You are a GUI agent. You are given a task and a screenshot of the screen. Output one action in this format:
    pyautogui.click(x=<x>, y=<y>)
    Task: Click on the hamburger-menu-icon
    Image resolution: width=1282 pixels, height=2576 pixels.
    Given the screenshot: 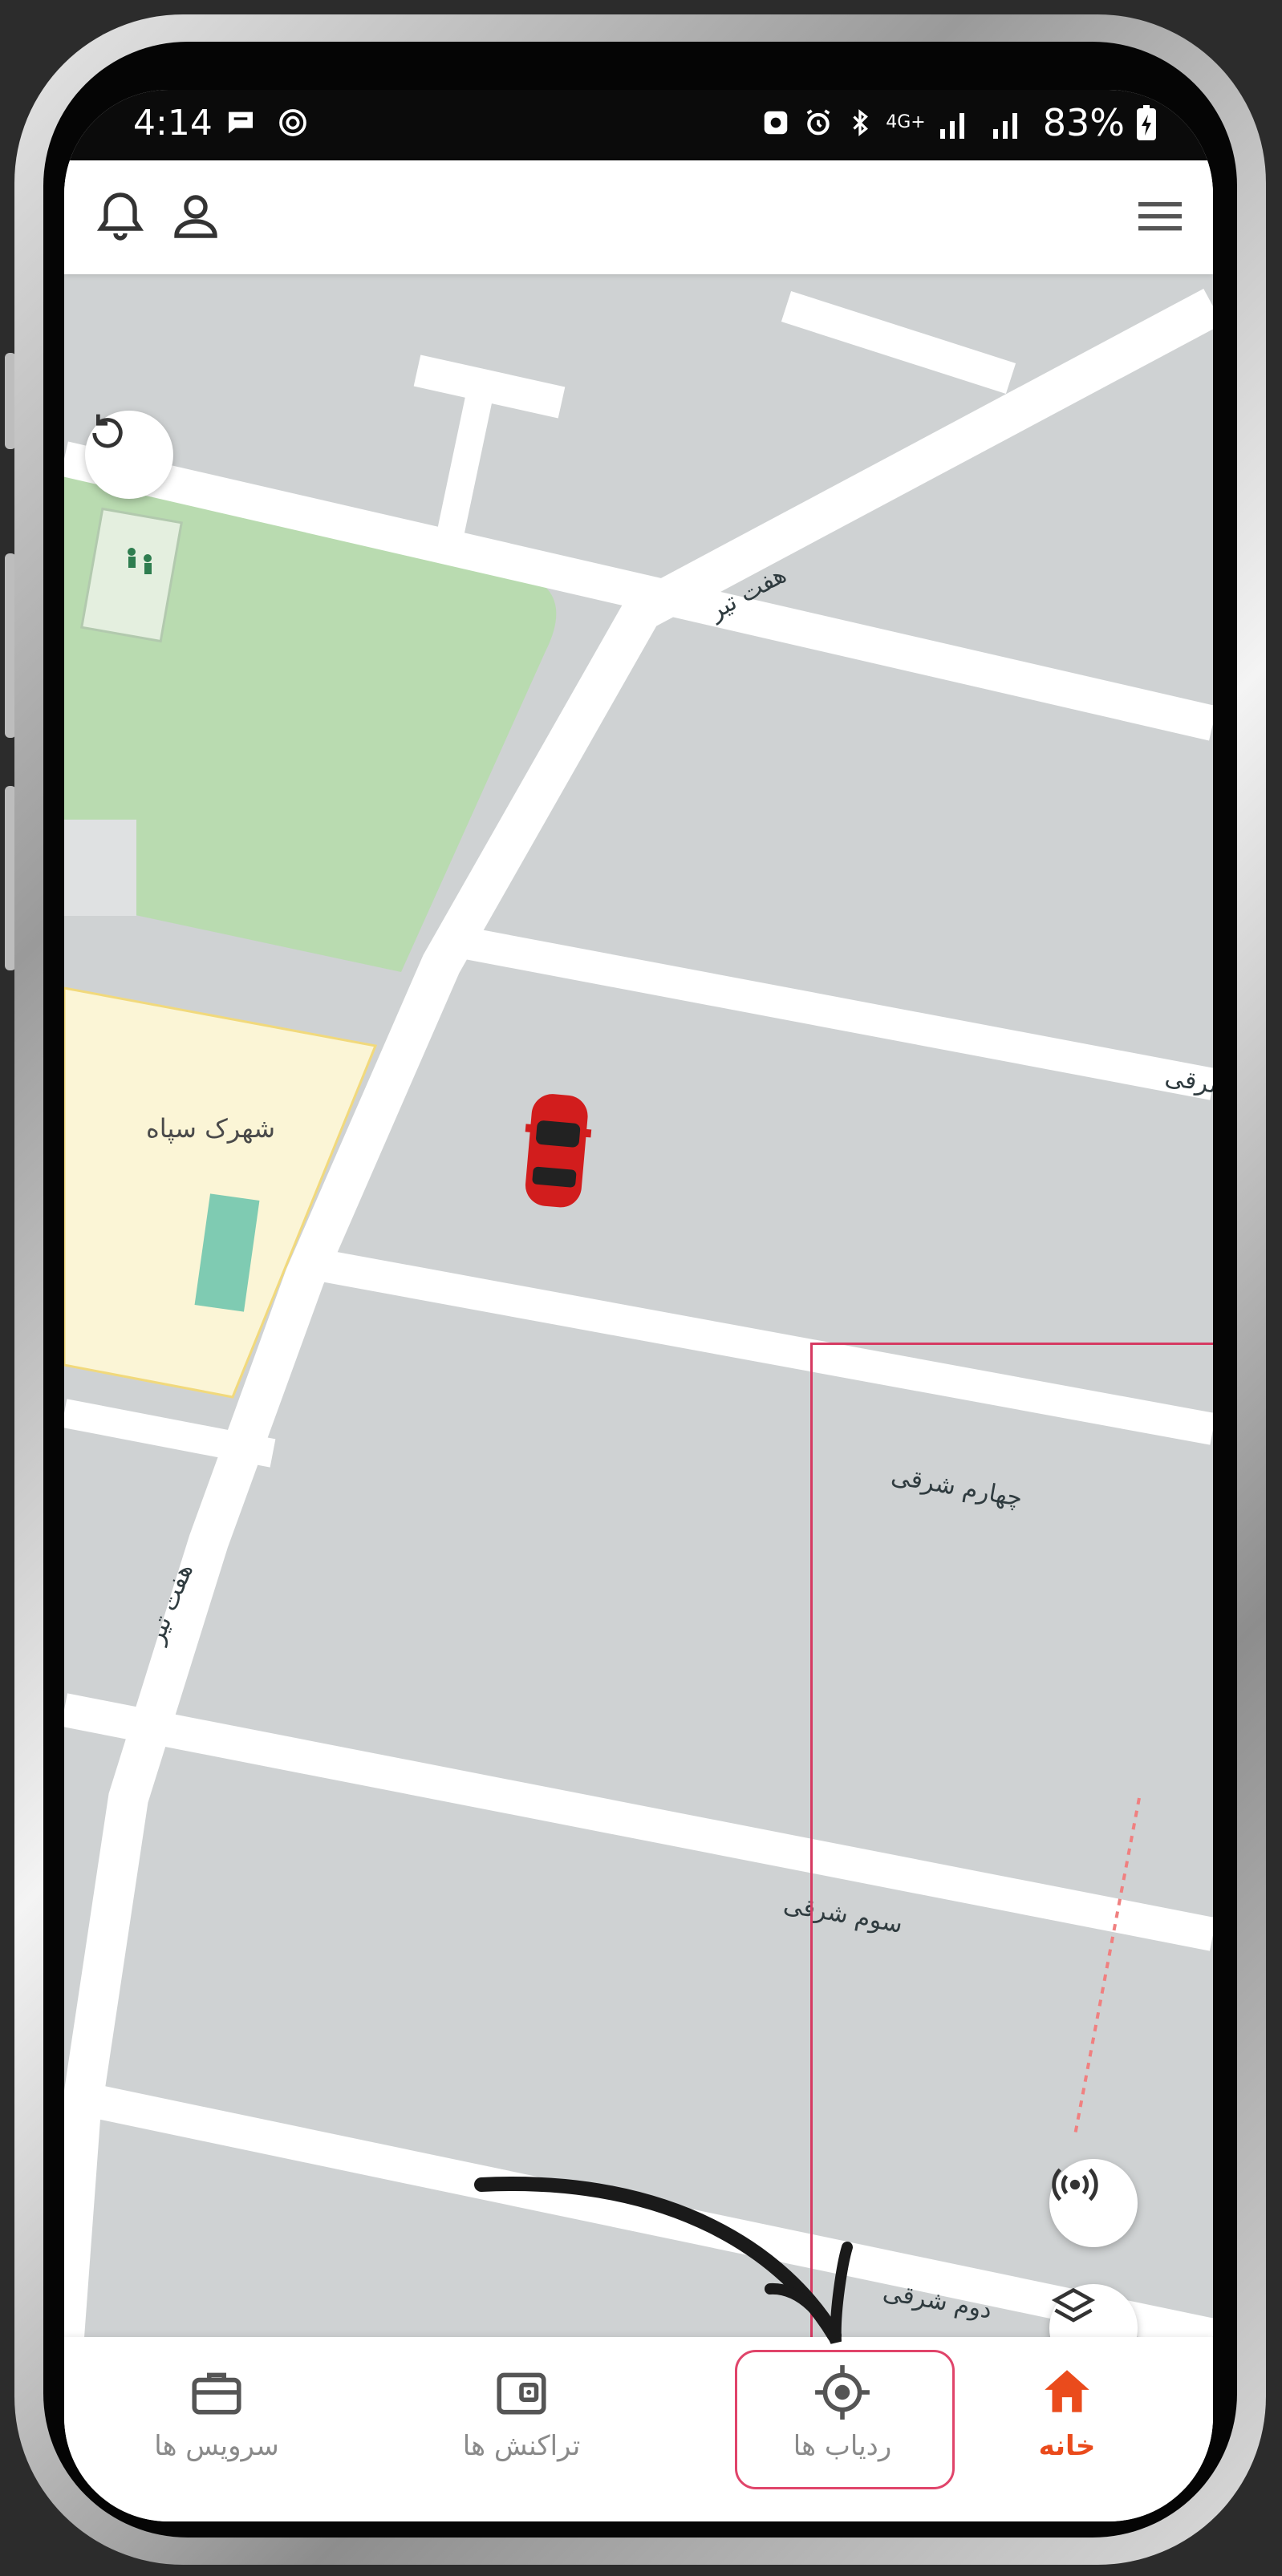 What is the action you would take?
    pyautogui.click(x=1160, y=216)
    